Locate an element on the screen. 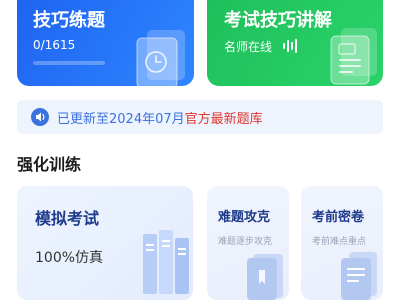  pre-exam-subtitle: 考前难点重点 is located at coordinates (339, 242).